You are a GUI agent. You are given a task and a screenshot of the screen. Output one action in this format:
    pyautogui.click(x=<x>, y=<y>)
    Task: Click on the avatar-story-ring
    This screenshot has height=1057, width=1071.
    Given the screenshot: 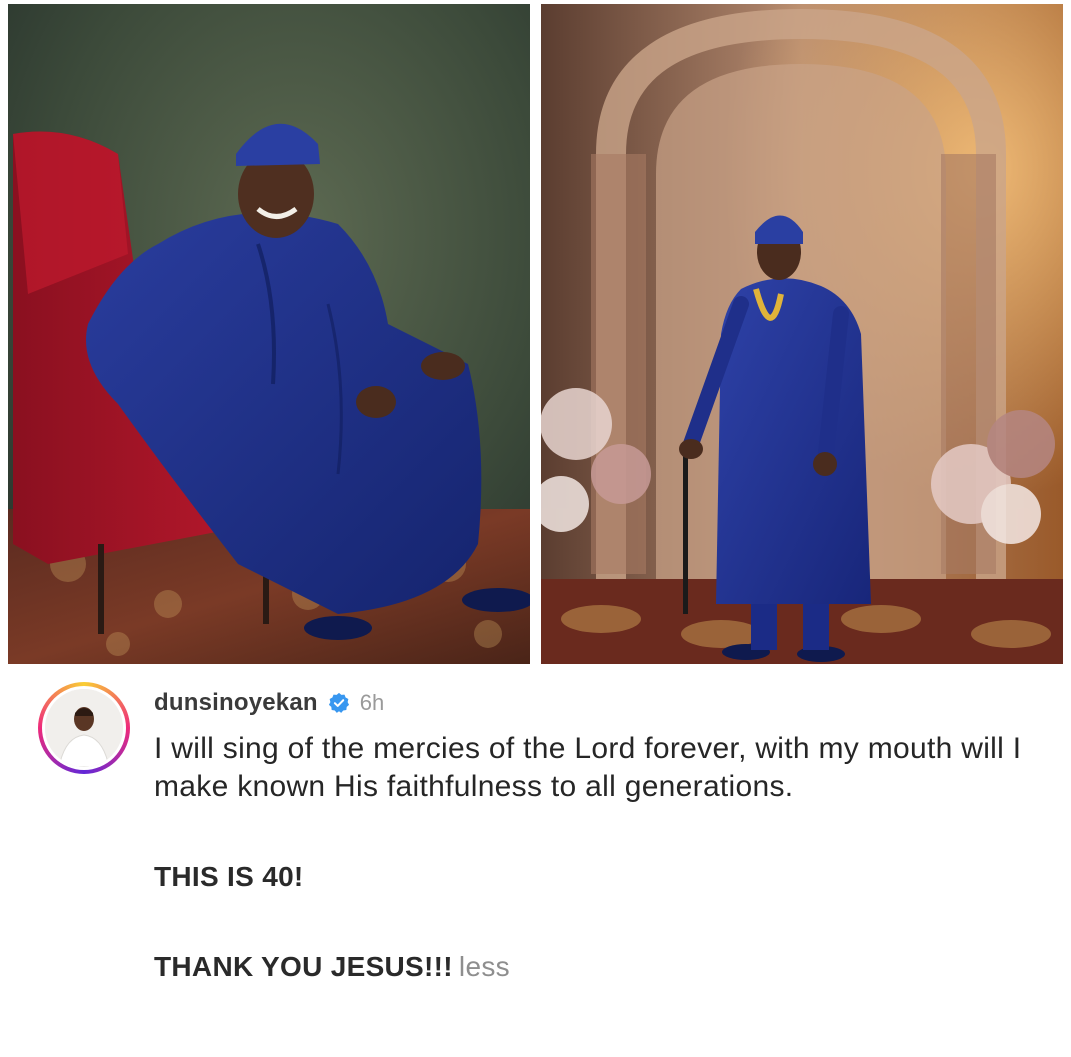 What is the action you would take?
    pyautogui.click(x=84, y=728)
    